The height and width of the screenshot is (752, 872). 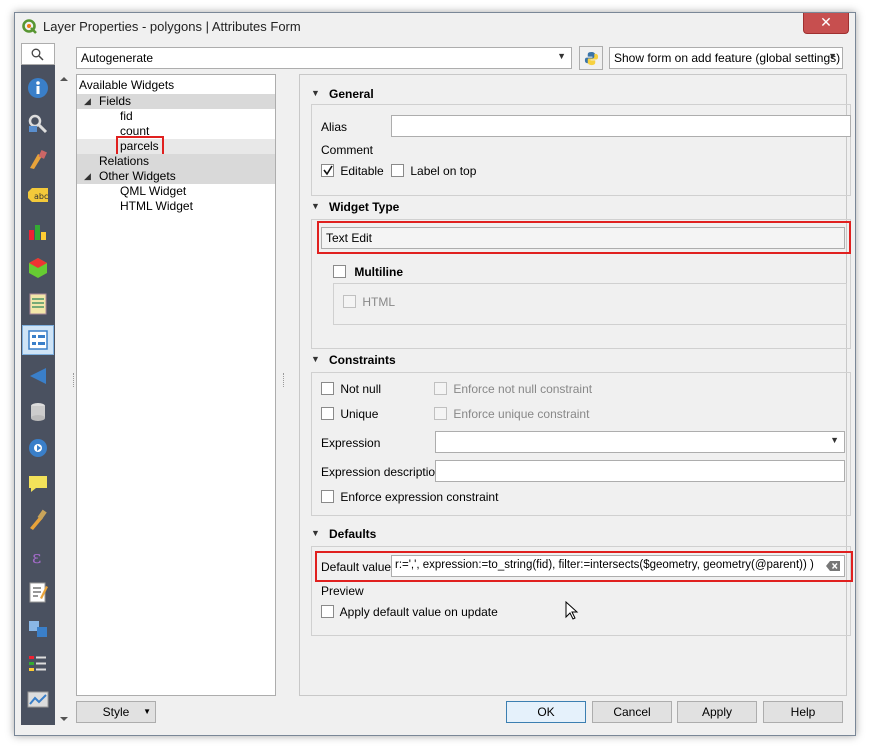 What do you see at coordinates (369, 303) in the screenshot?
I see `html-checkbox: HTML` at bounding box center [369, 303].